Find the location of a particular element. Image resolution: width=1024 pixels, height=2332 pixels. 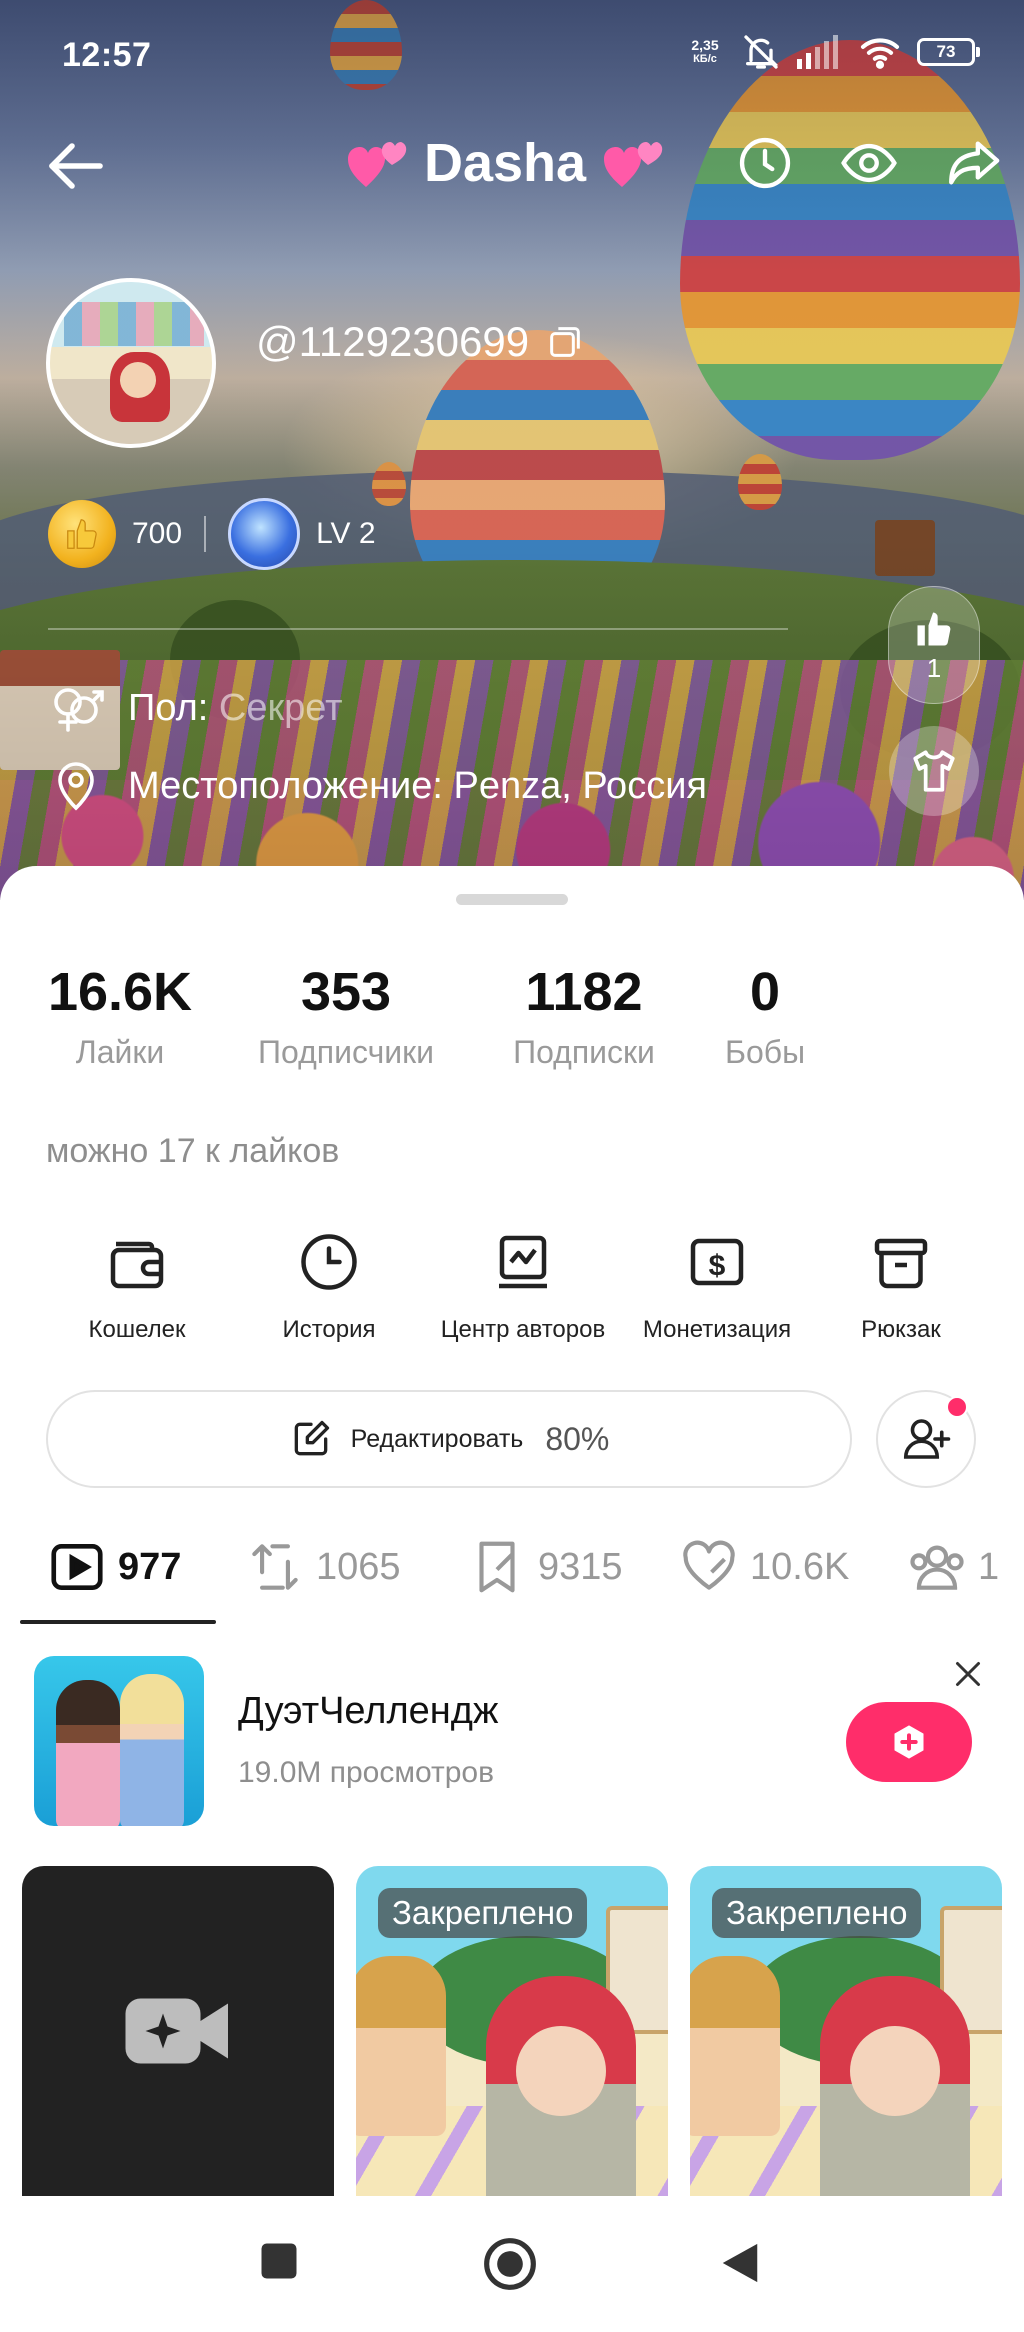

edit-row: Редактировать 80% is located at coordinates (516, 1441).